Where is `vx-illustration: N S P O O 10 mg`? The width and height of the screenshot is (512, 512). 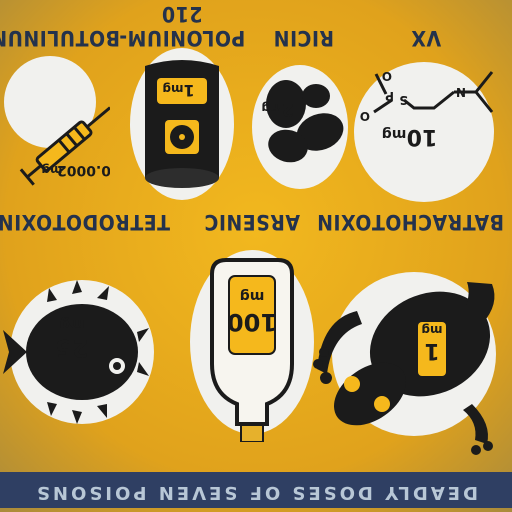
vx-illustration: N S P O O 10 mg is located at coordinates (424, 132).